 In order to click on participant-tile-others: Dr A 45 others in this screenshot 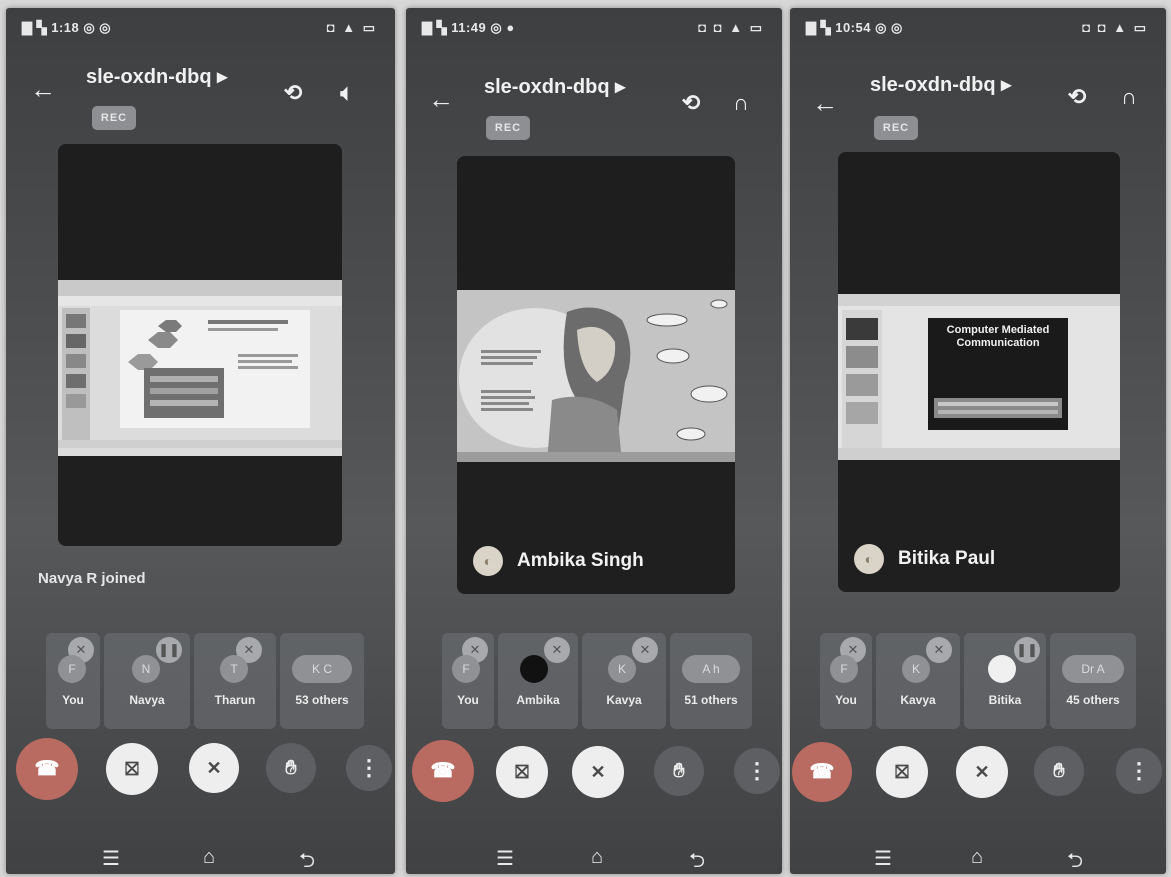, I will do `click(1093, 681)`.